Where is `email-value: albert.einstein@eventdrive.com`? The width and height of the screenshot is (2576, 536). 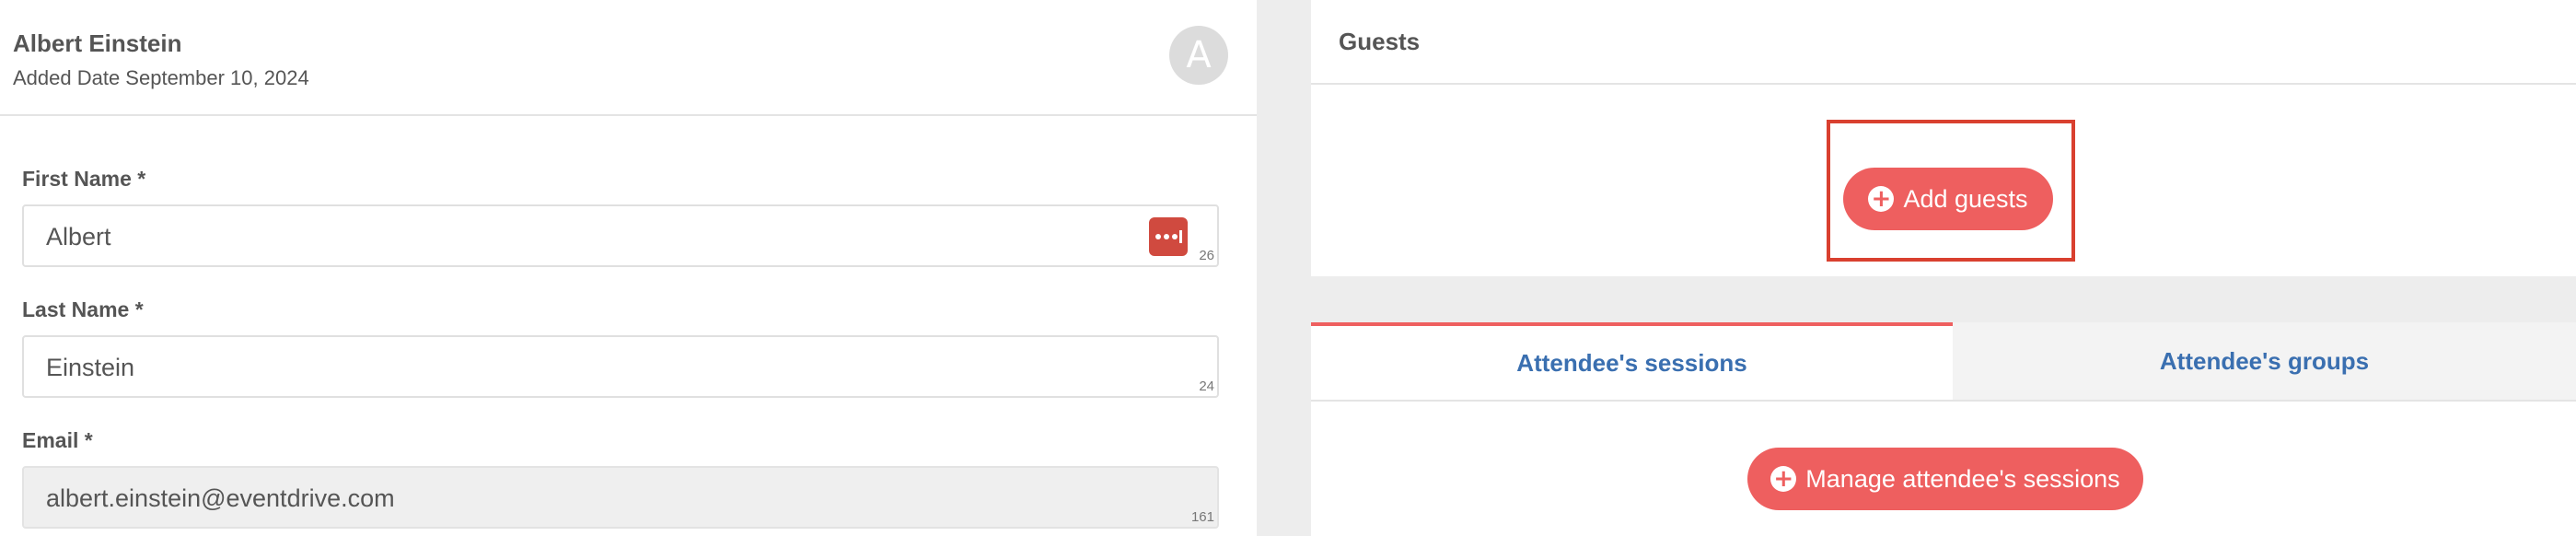 email-value: albert.einstein@eventdrive.com is located at coordinates (220, 498).